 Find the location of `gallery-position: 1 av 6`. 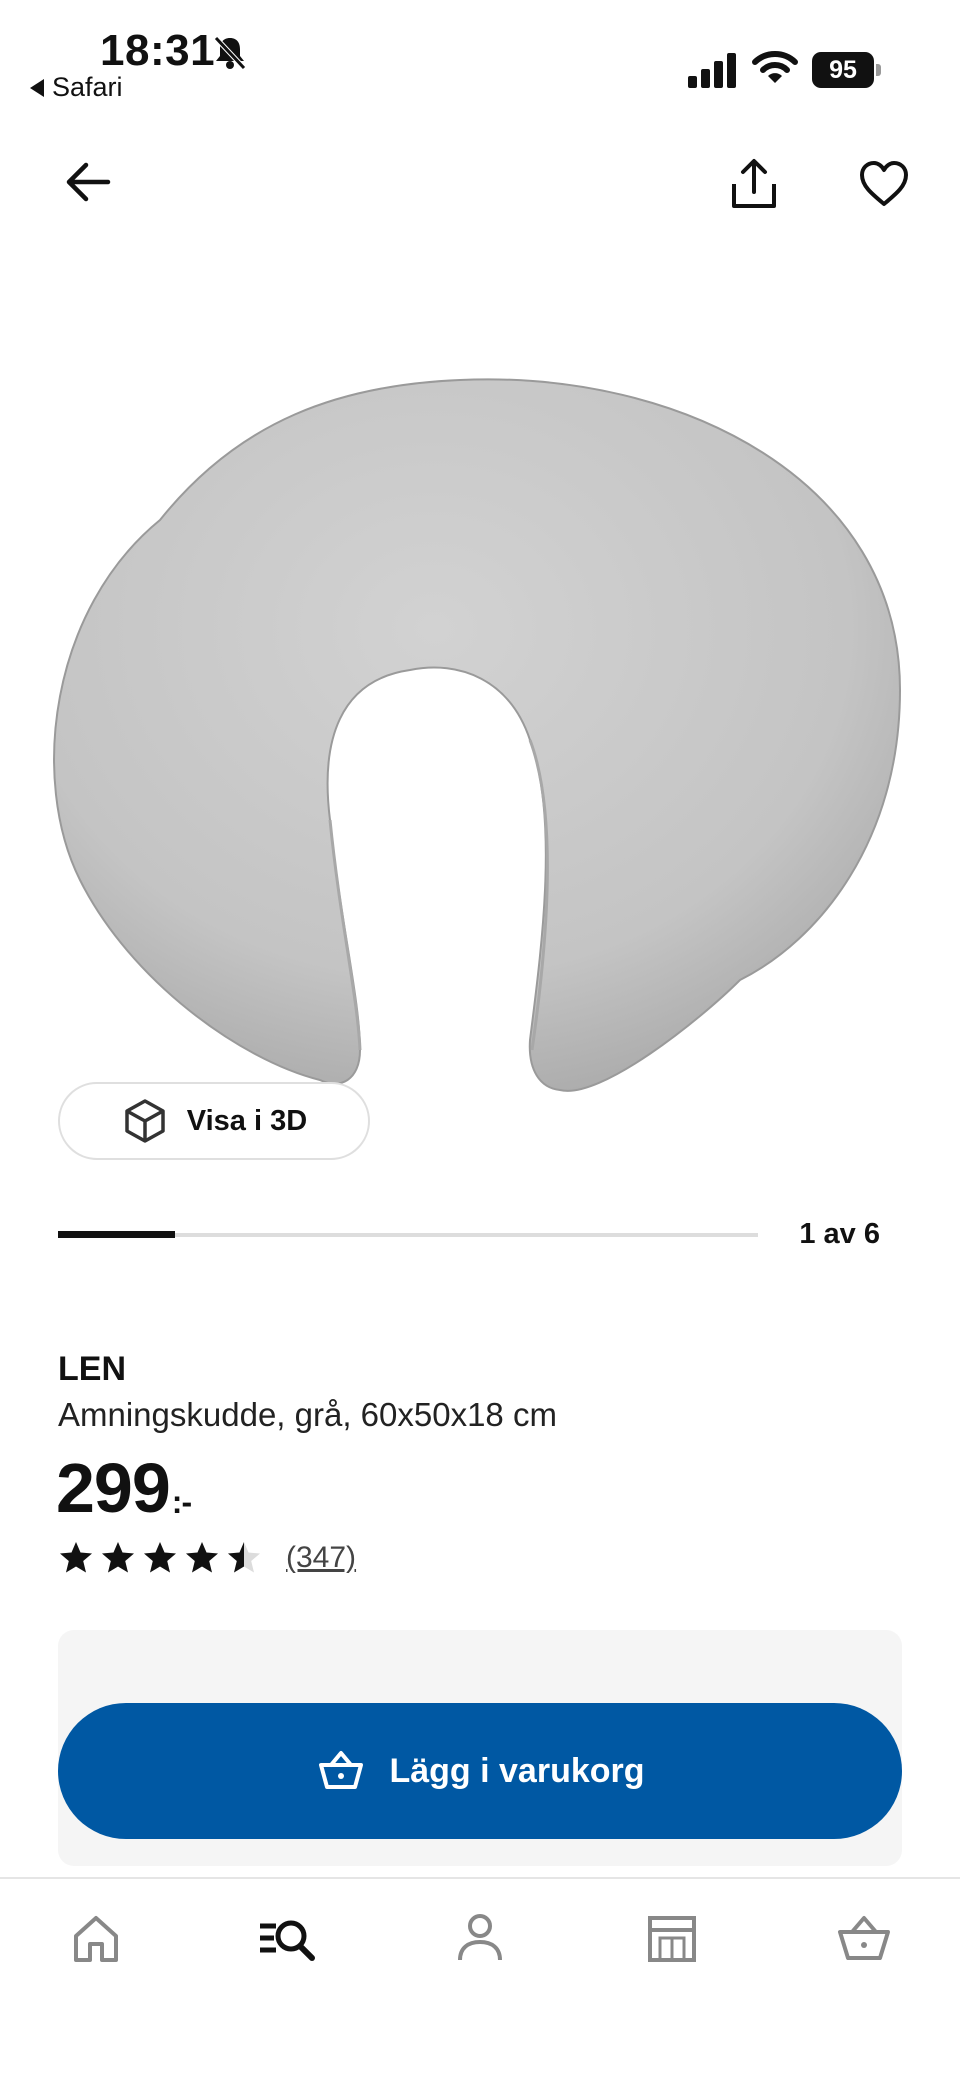

gallery-position: 1 av 6 is located at coordinates (839, 1234).